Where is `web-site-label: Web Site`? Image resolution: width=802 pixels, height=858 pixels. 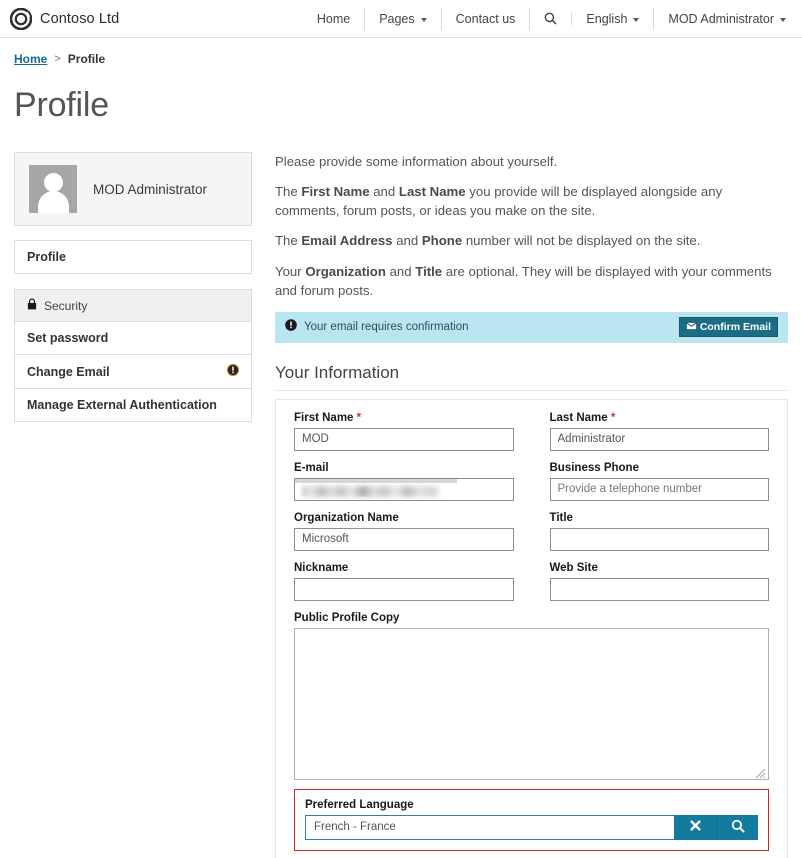 web-site-label: Web Site is located at coordinates (660, 568).